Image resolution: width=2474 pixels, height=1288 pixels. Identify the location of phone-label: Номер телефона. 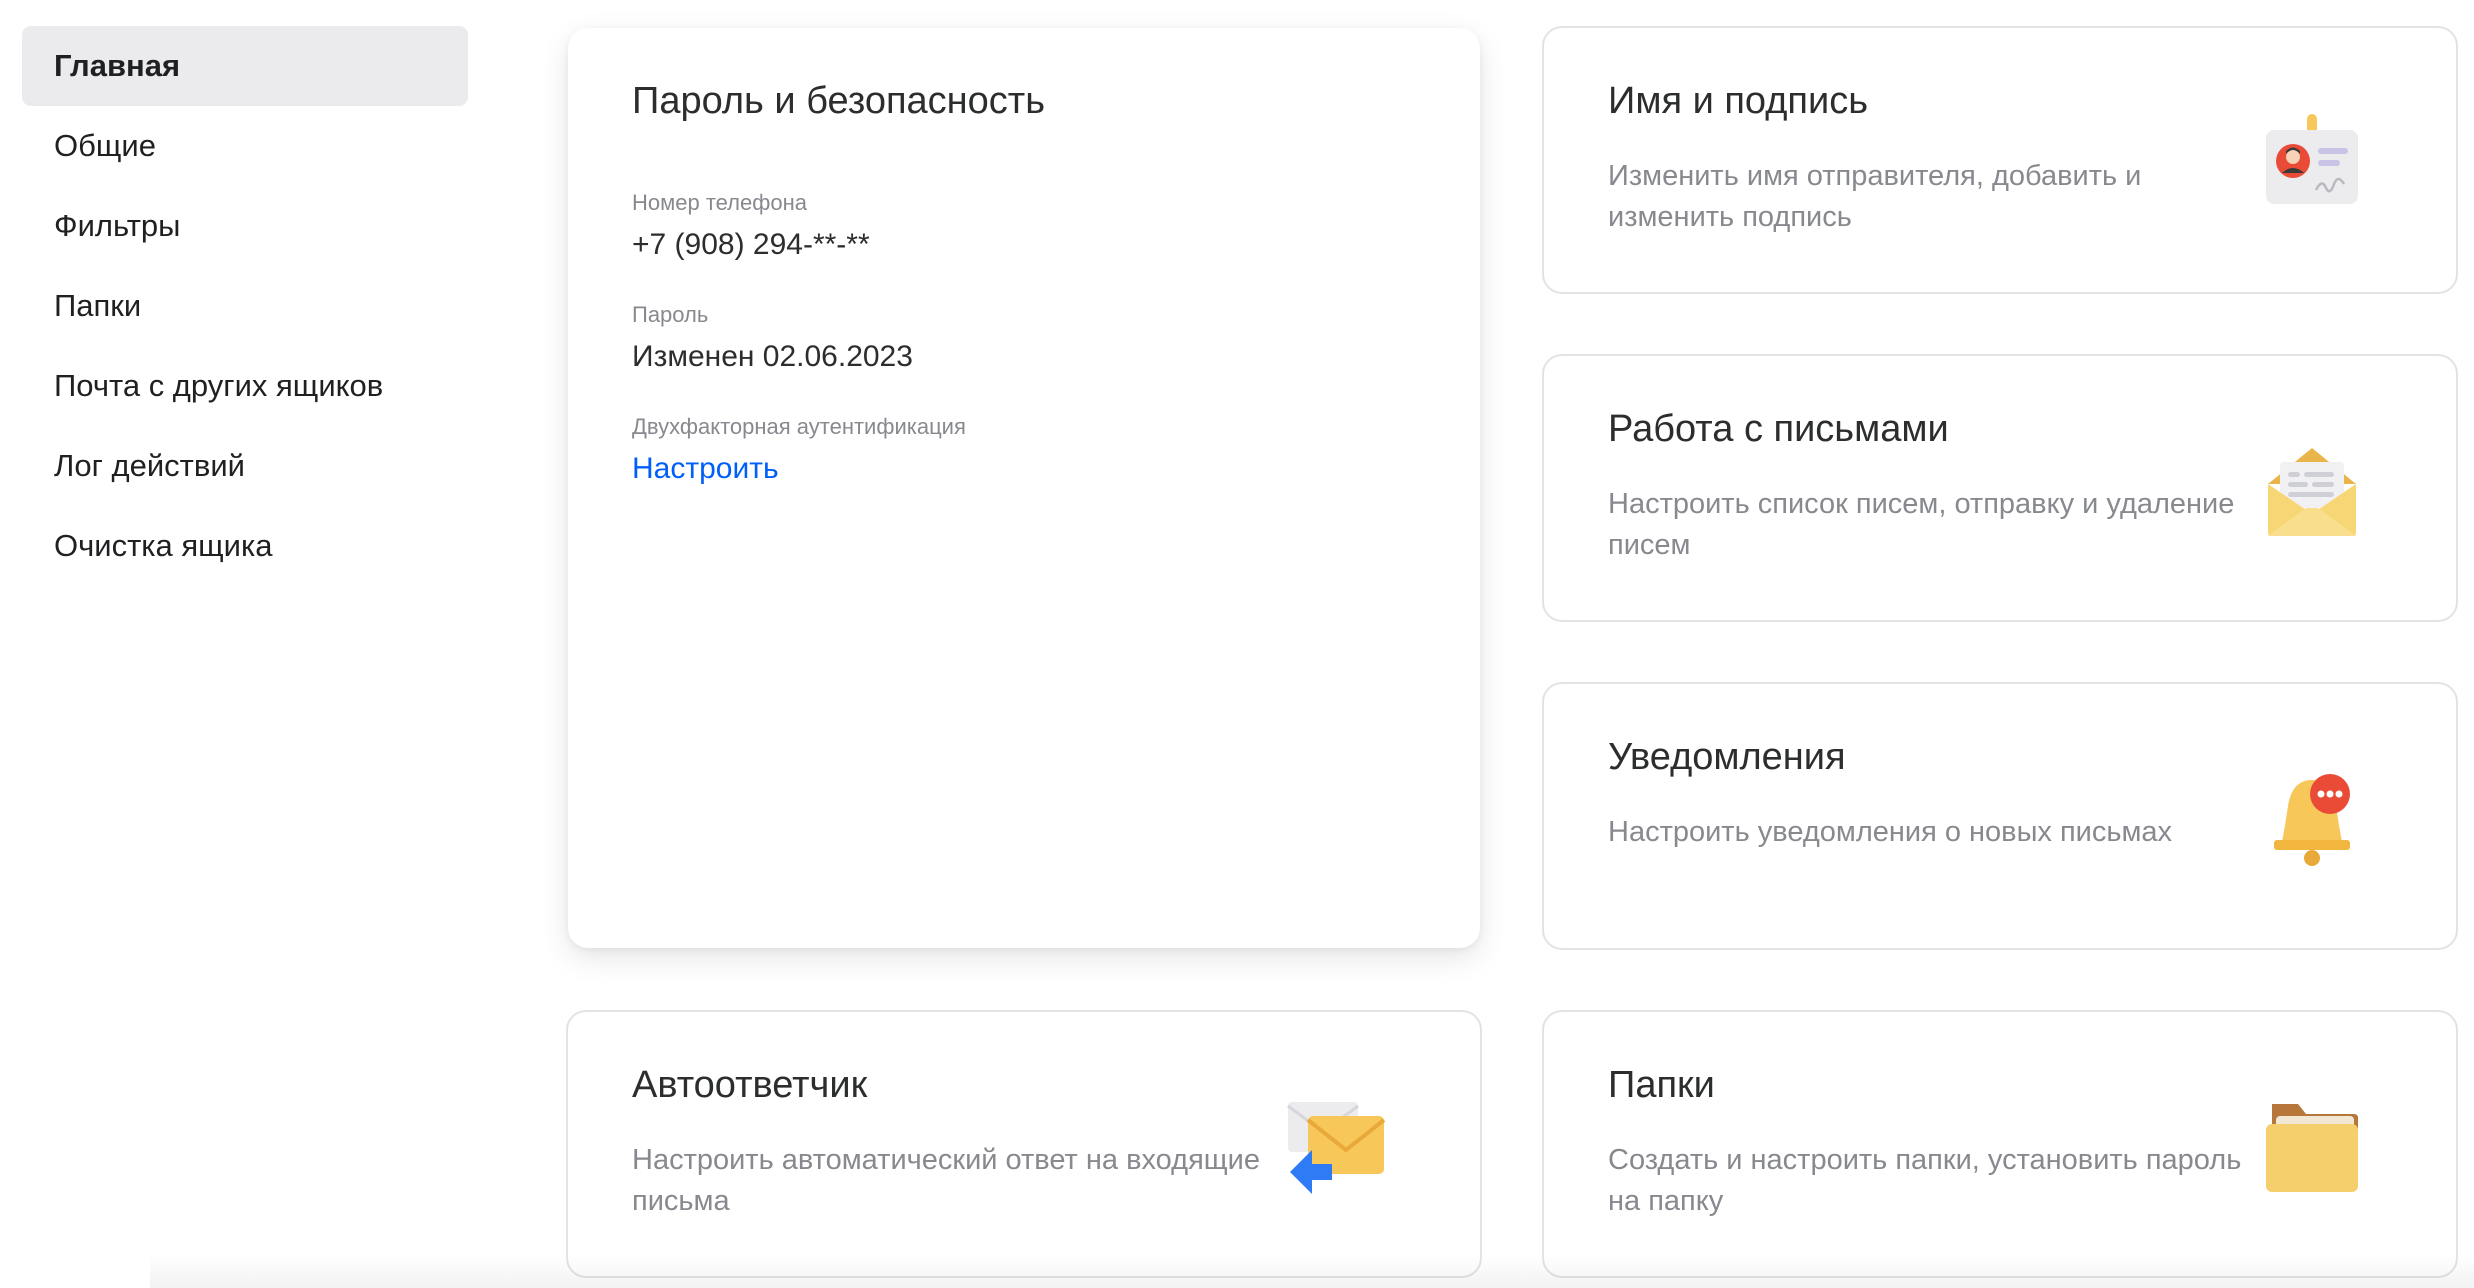
(719, 202).